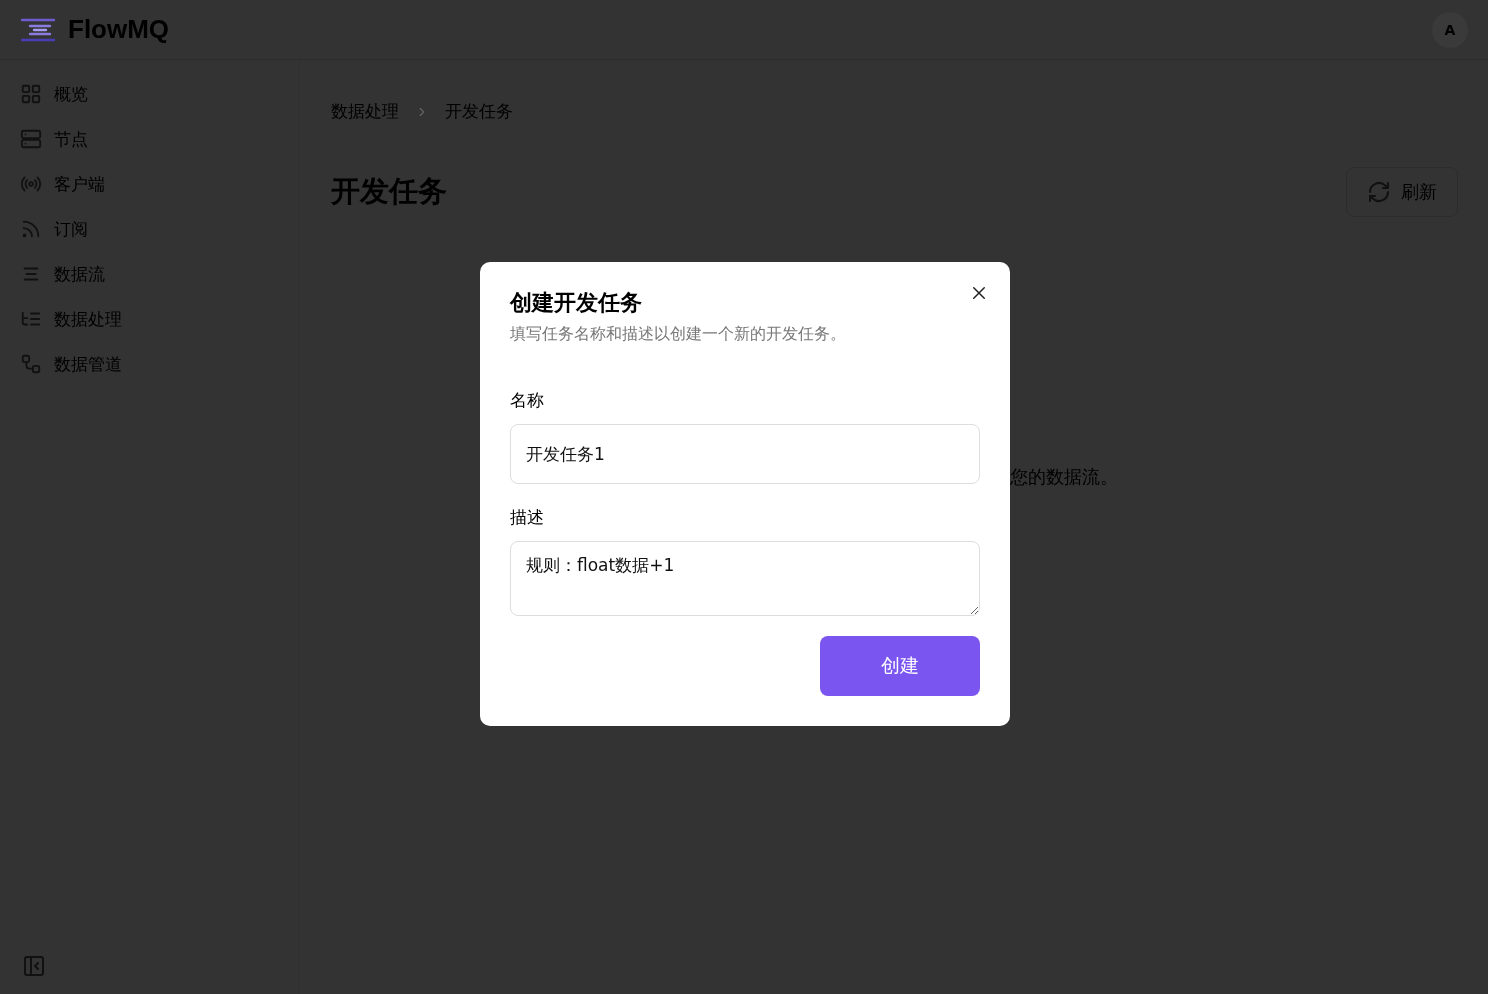 The height and width of the screenshot is (994, 1488). What do you see at coordinates (576, 303) in the screenshot?
I see `dialog-title: 创建开发任务` at bounding box center [576, 303].